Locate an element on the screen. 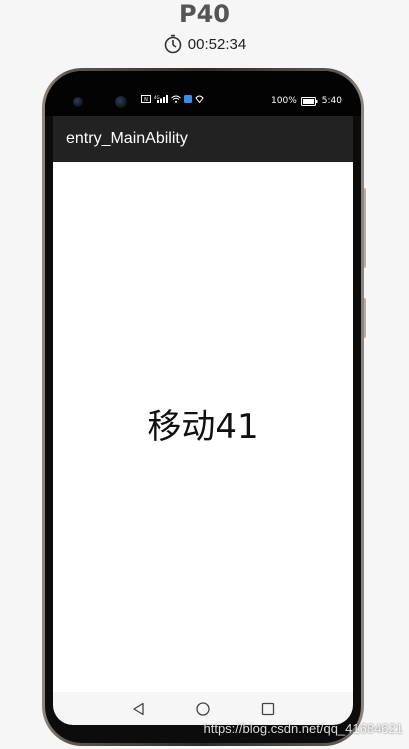  front-camera-secondary-icon is located at coordinates (121, 102).